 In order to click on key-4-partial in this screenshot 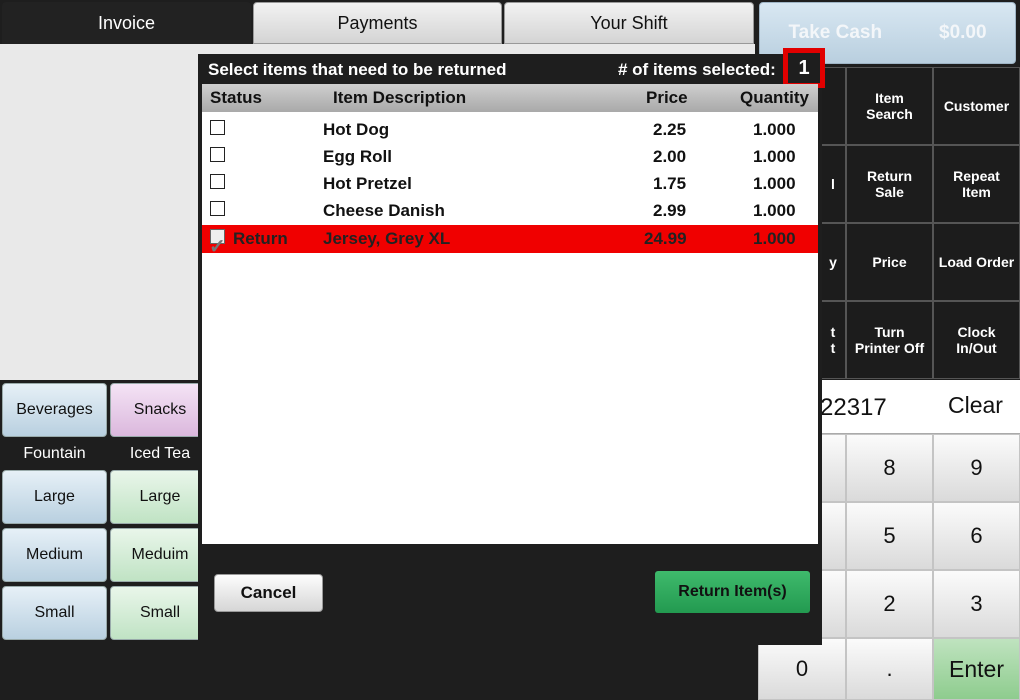, I will do `click(833, 536)`.